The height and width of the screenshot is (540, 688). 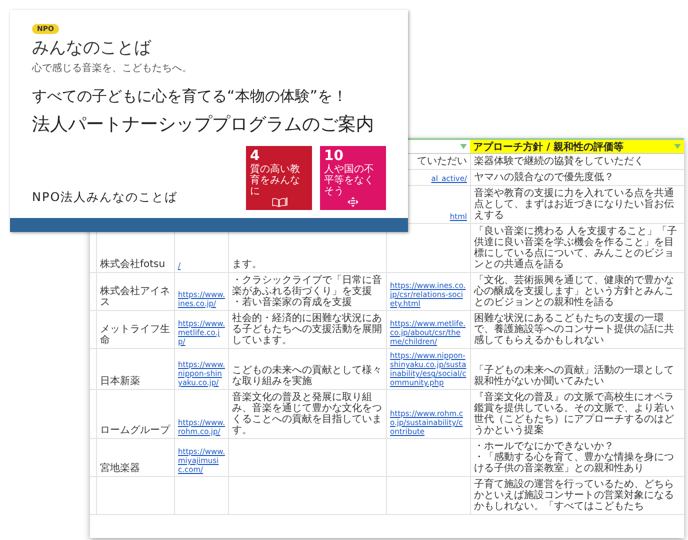 What do you see at coordinates (112, 68) in the screenshot?
I see `tagline: 心で感じる音楽を、こどもたちへ。` at bounding box center [112, 68].